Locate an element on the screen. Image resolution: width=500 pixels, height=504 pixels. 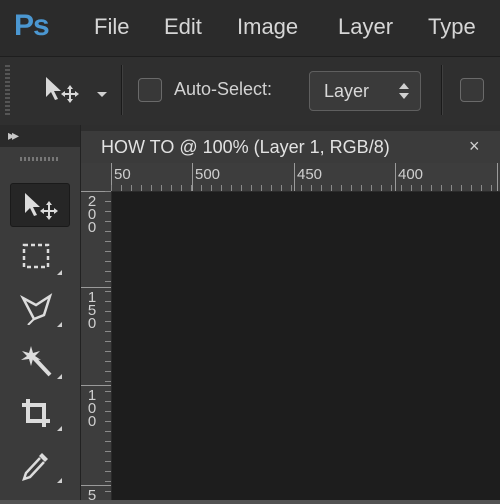
menu-bar: Ps File Edit Image Layer Type is located at coordinates (250, 28).